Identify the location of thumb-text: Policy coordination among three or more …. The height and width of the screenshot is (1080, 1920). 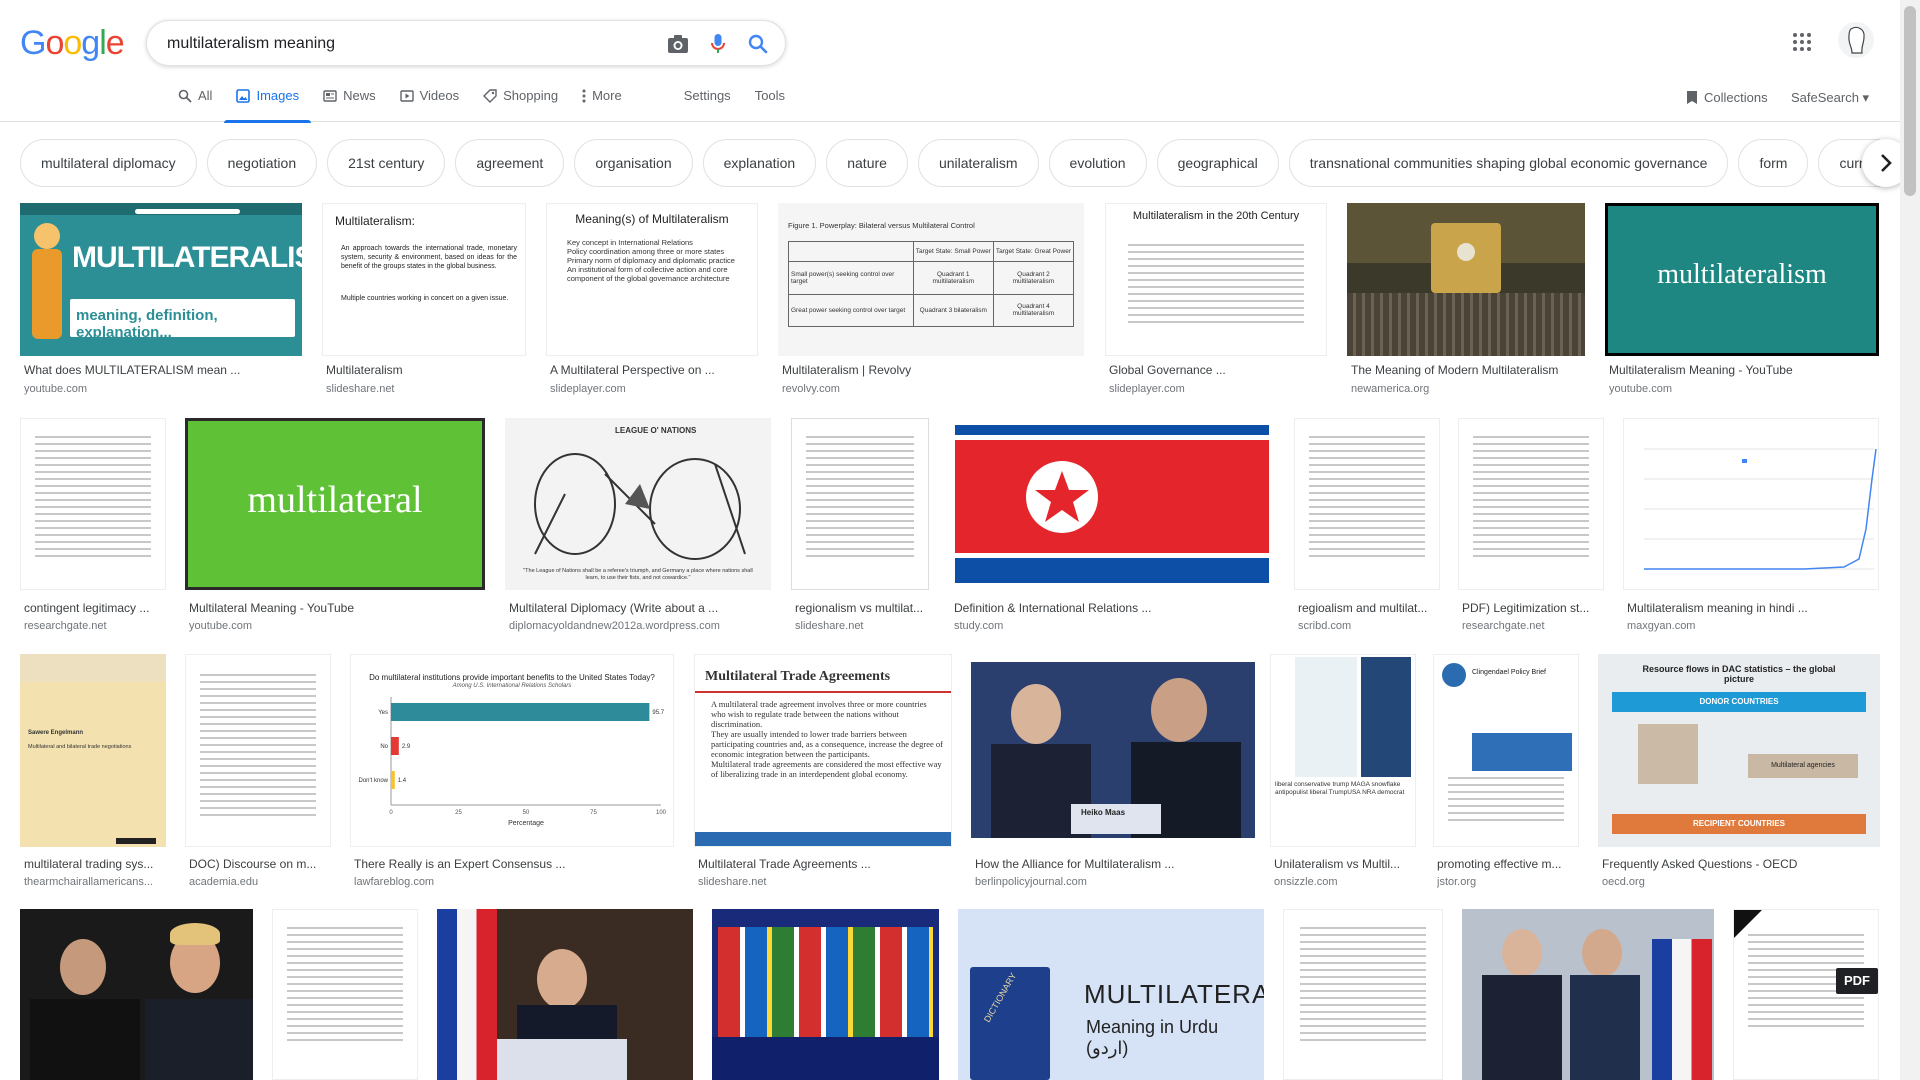
(646, 251).